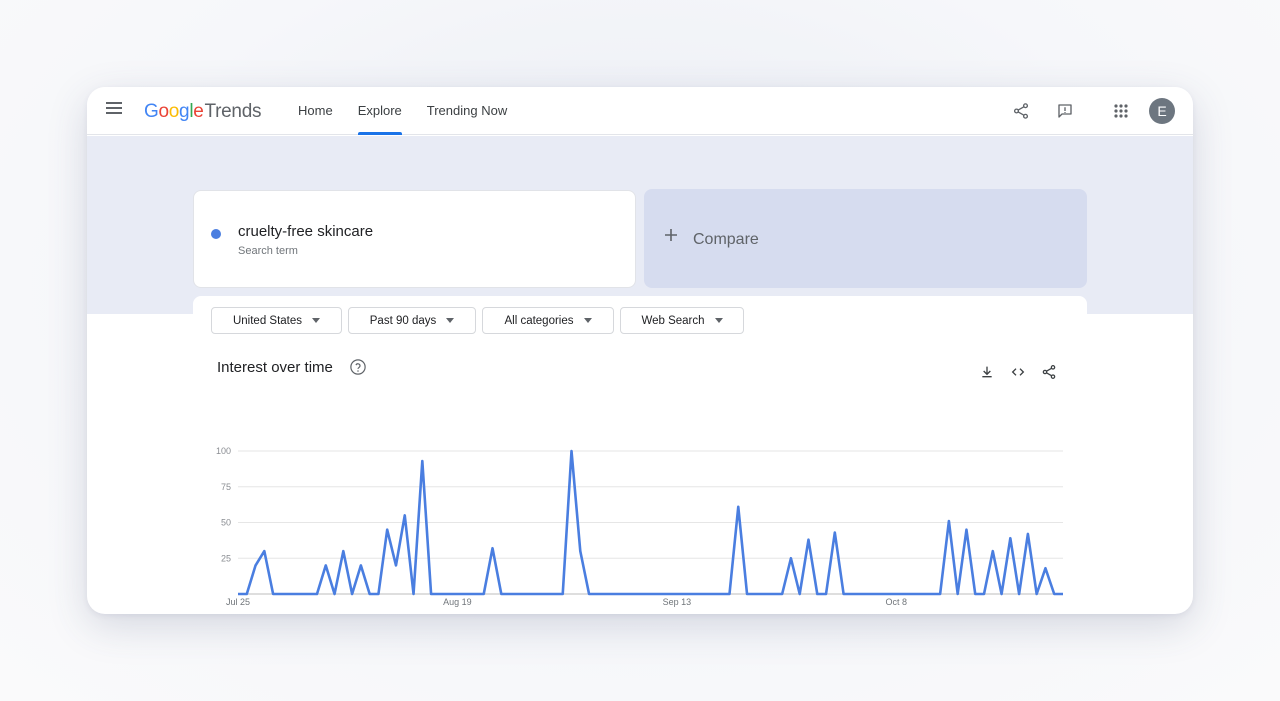  Describe the element at coordinates (987, 372) in the screenshot. I see `download-icon` at that location.